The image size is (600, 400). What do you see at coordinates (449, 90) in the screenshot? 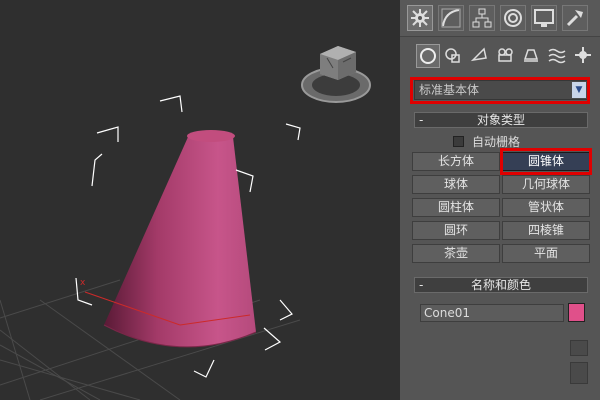
I see `dropdown-value: 标准基本体` at bounding box center [449, 90].